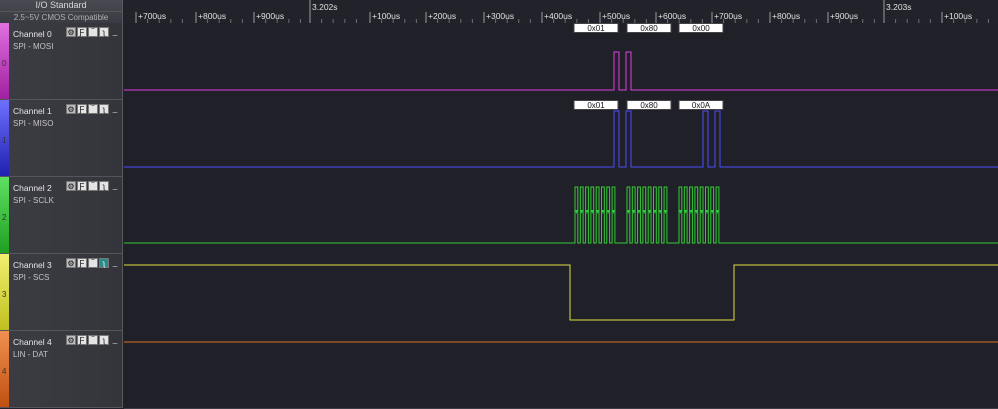 This screenshot has width=998, height=409. Describe the element at coordinates (104, 32) in the screenshot. I see `channel-0-falling-edge-trigger-icon: ʅ` at that location.